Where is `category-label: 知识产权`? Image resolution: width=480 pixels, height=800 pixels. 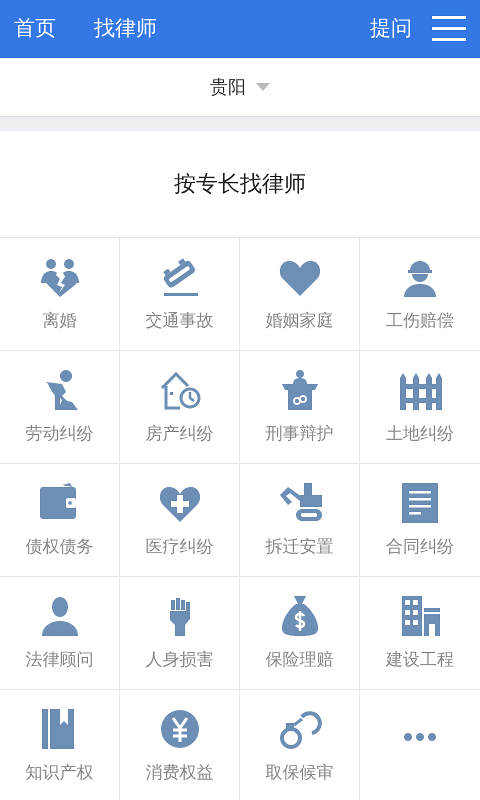
category-label: 知识产权 is located at coordinates (60, 773).